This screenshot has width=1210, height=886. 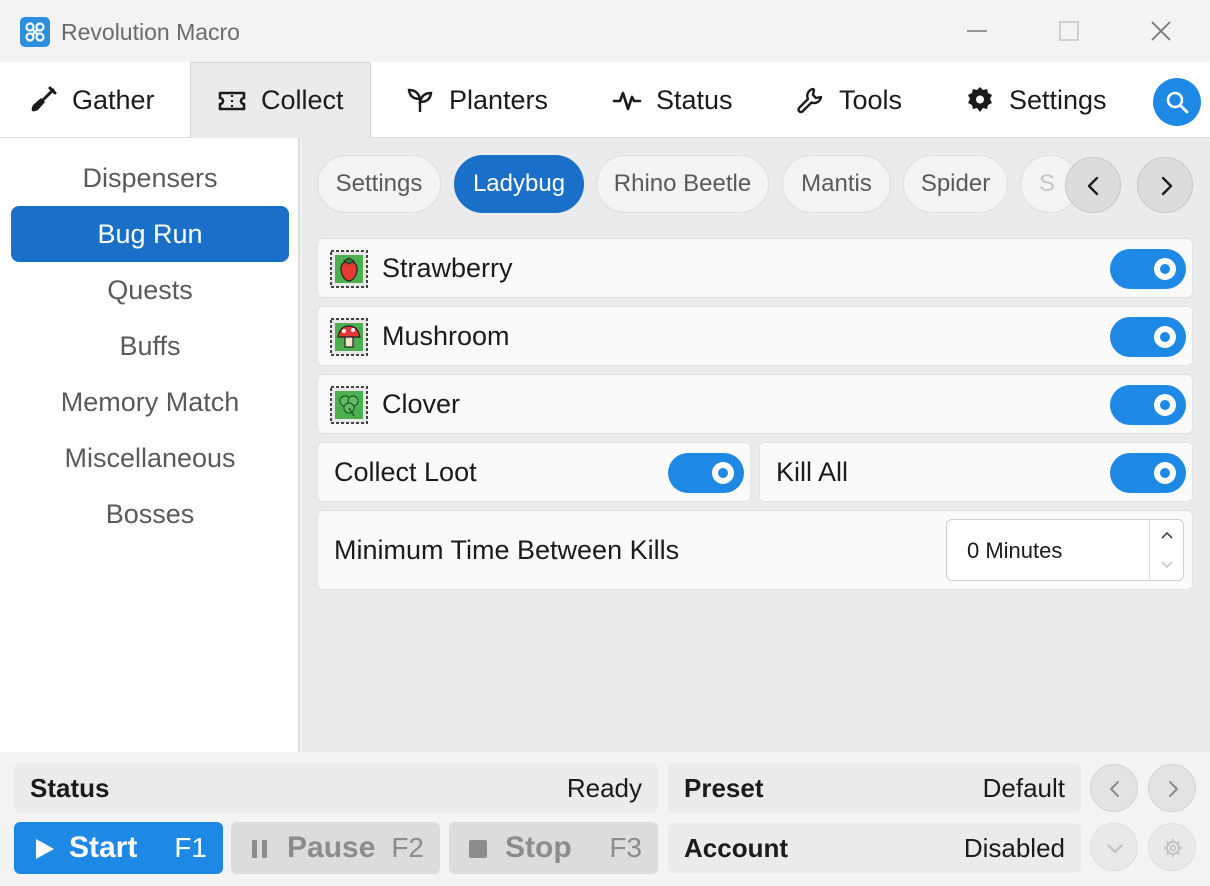 I want to click on sidebar-item-buffs: Buffs, so click(x=150, y=346).